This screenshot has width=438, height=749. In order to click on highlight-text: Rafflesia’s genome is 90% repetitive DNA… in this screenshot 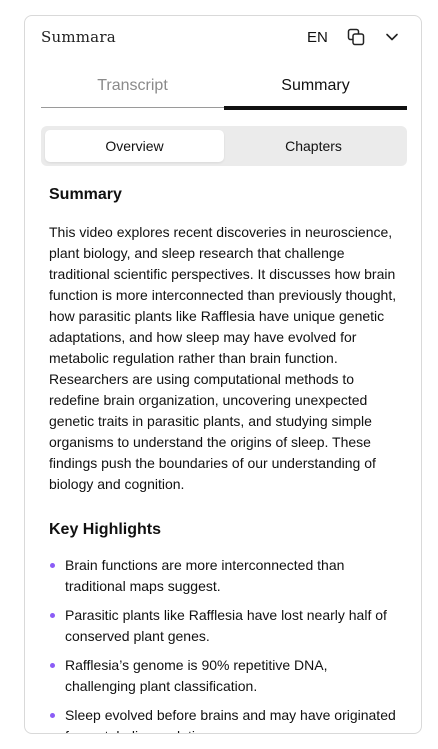, I will do `click(196, 675)`.